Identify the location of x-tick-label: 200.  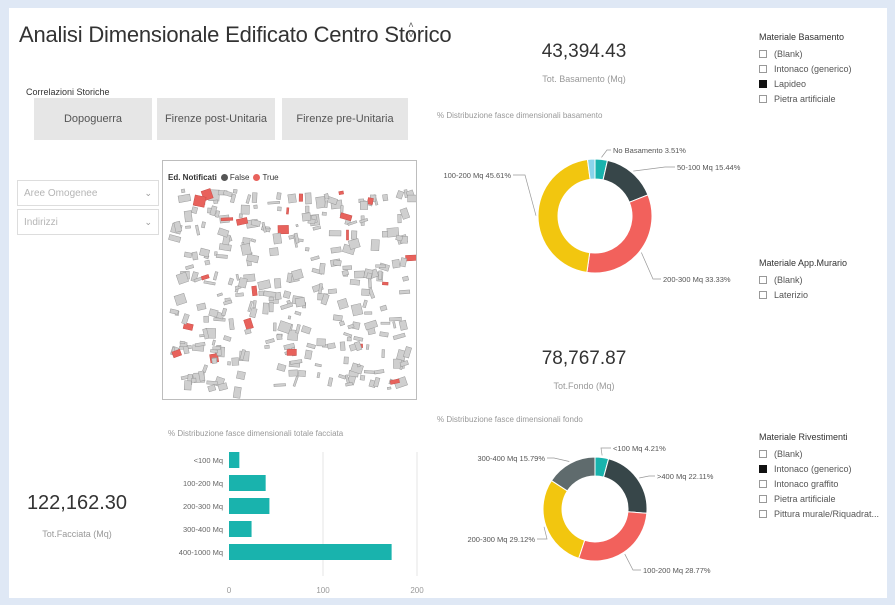
(417, 590).